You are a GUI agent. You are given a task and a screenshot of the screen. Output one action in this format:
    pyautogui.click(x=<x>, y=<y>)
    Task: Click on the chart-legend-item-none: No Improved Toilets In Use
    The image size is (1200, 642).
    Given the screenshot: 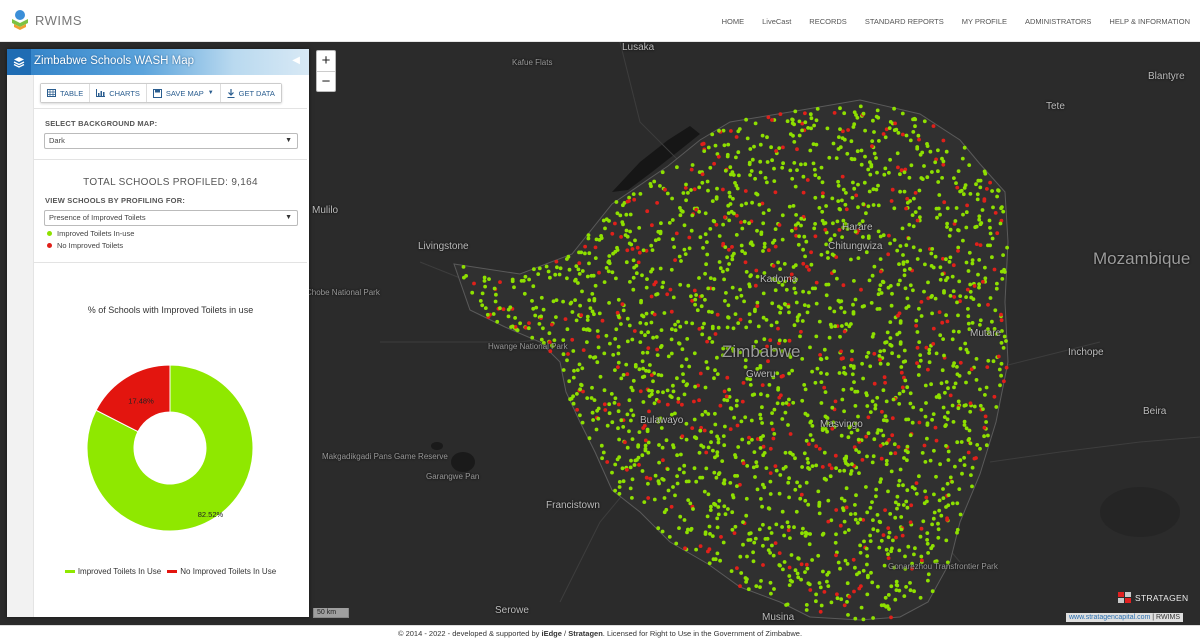 What is the action you would take?
    pyautogui.click(x=221, y=571)
    